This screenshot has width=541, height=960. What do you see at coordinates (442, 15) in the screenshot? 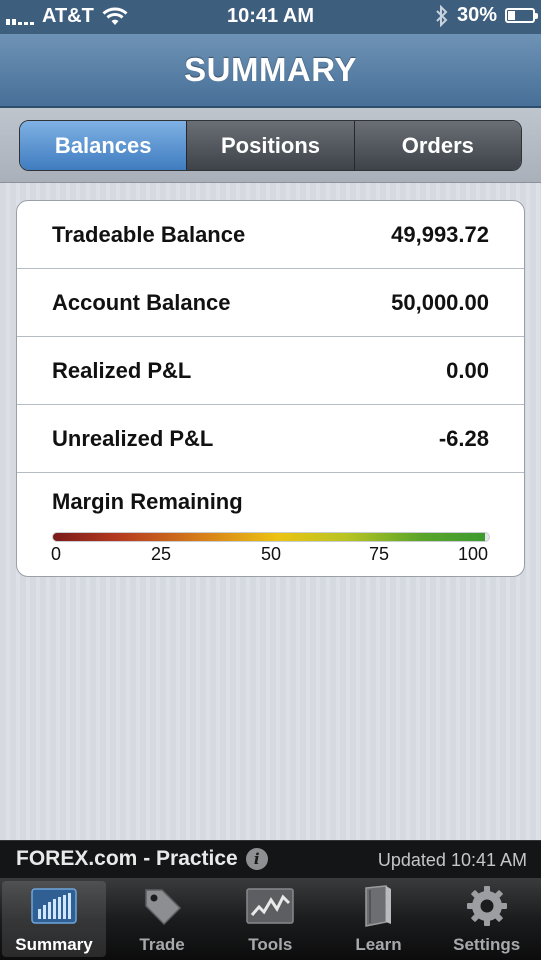
I see `bluetooth-icon` at bounding box center [442, 15].